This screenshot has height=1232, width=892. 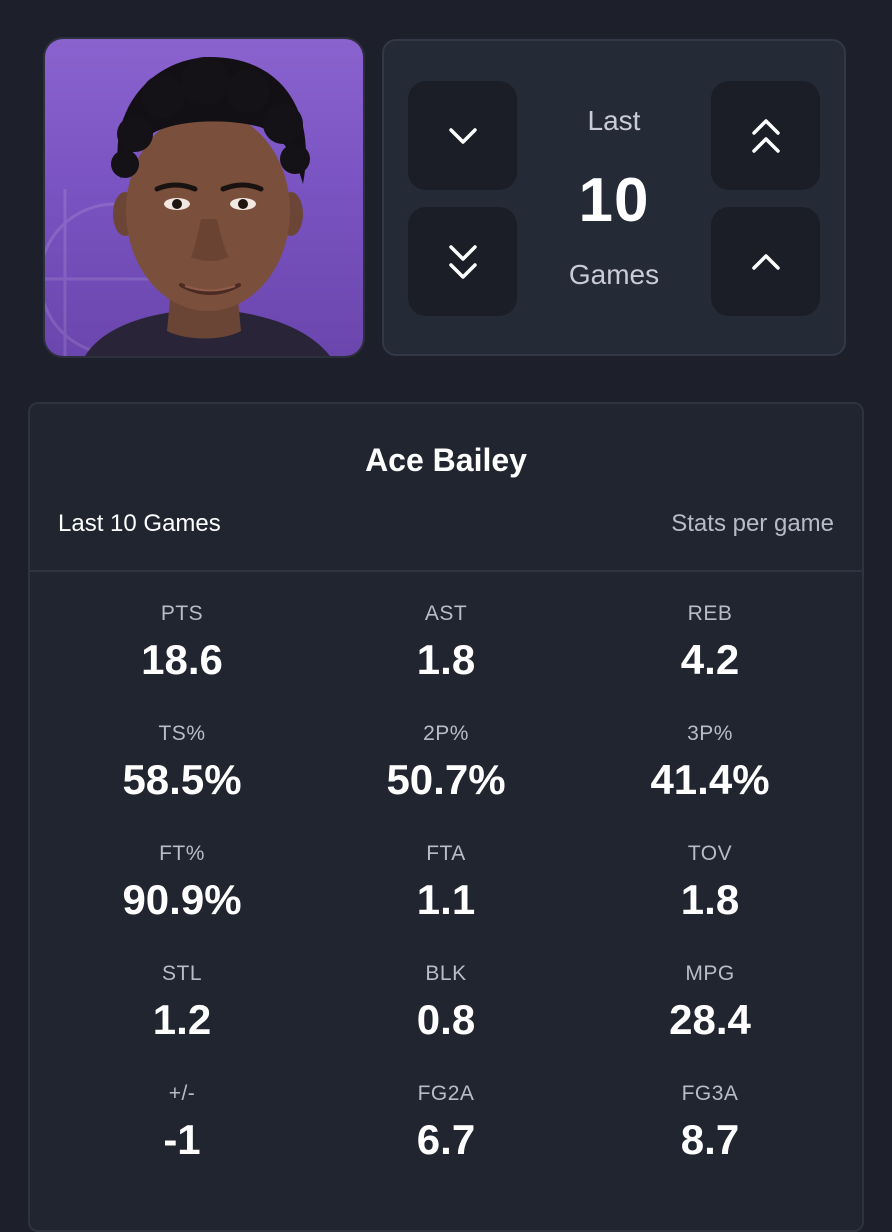 I want to click on stat-mpg: MPG 28.4, so click(x=710, y=1012).